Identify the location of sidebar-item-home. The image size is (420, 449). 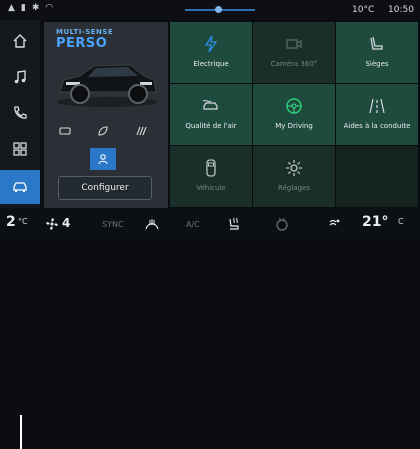
(20, 41).